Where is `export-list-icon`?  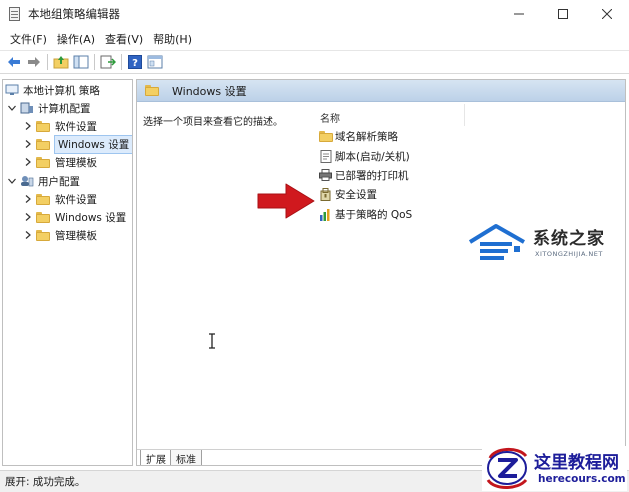 export-list-icon is located at coordinates (108, 62).